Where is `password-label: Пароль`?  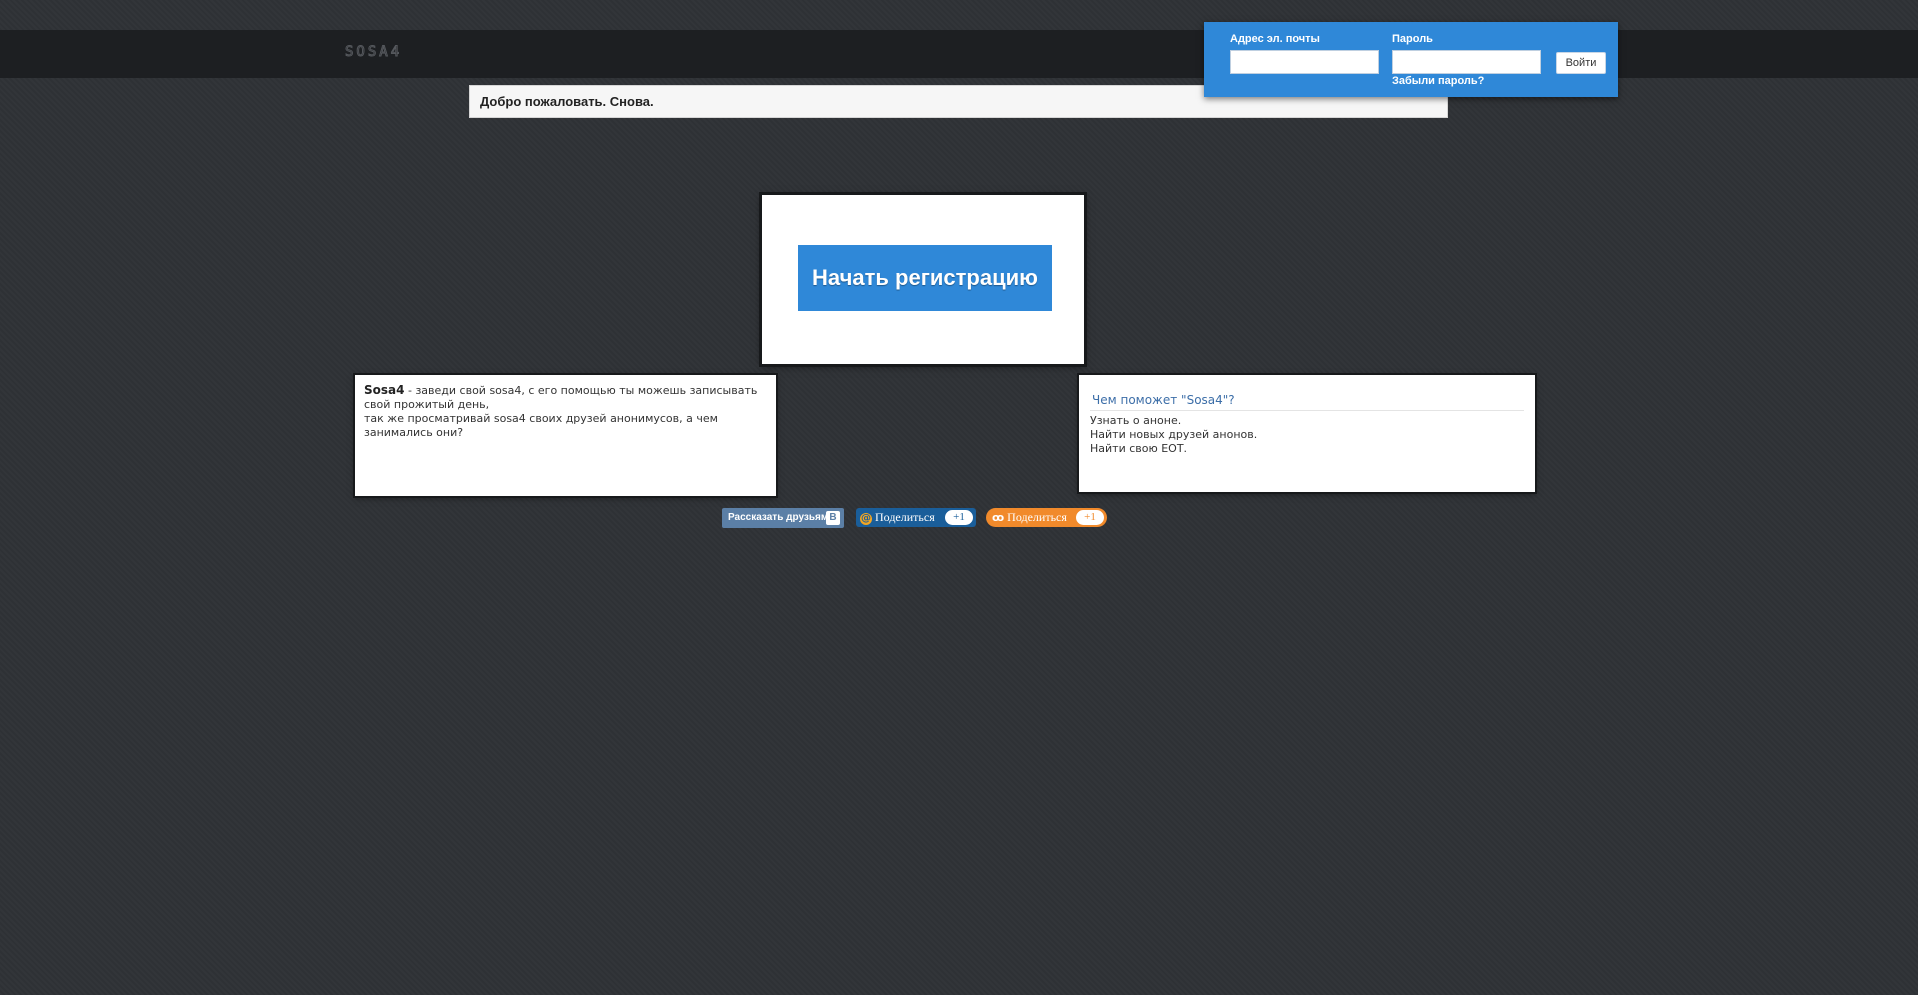 password-label: Пароль is located at coordinates (1412, 39).